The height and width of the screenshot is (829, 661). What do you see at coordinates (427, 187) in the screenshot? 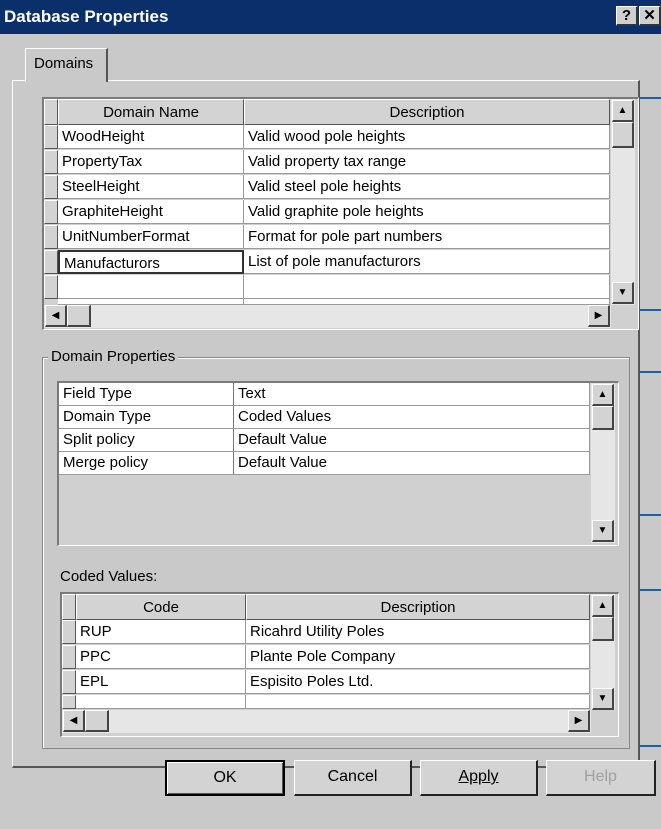
I see `table-cell-description: Valid steel pole heights` at bounding box center [427, 187].